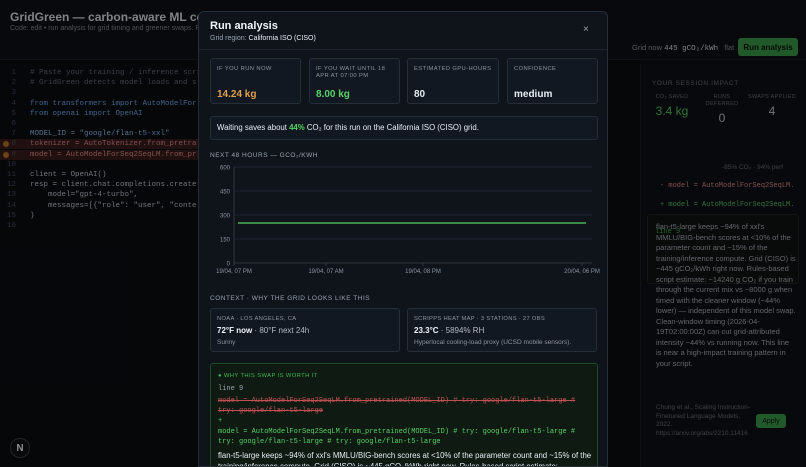 This screenshot has width=806, height=467. What do you see at coordinates (257, 319) in the screenshot?
I see `noaa-label: NOAA · LOS ANGELES, CA` at bounding box center [257, 319].